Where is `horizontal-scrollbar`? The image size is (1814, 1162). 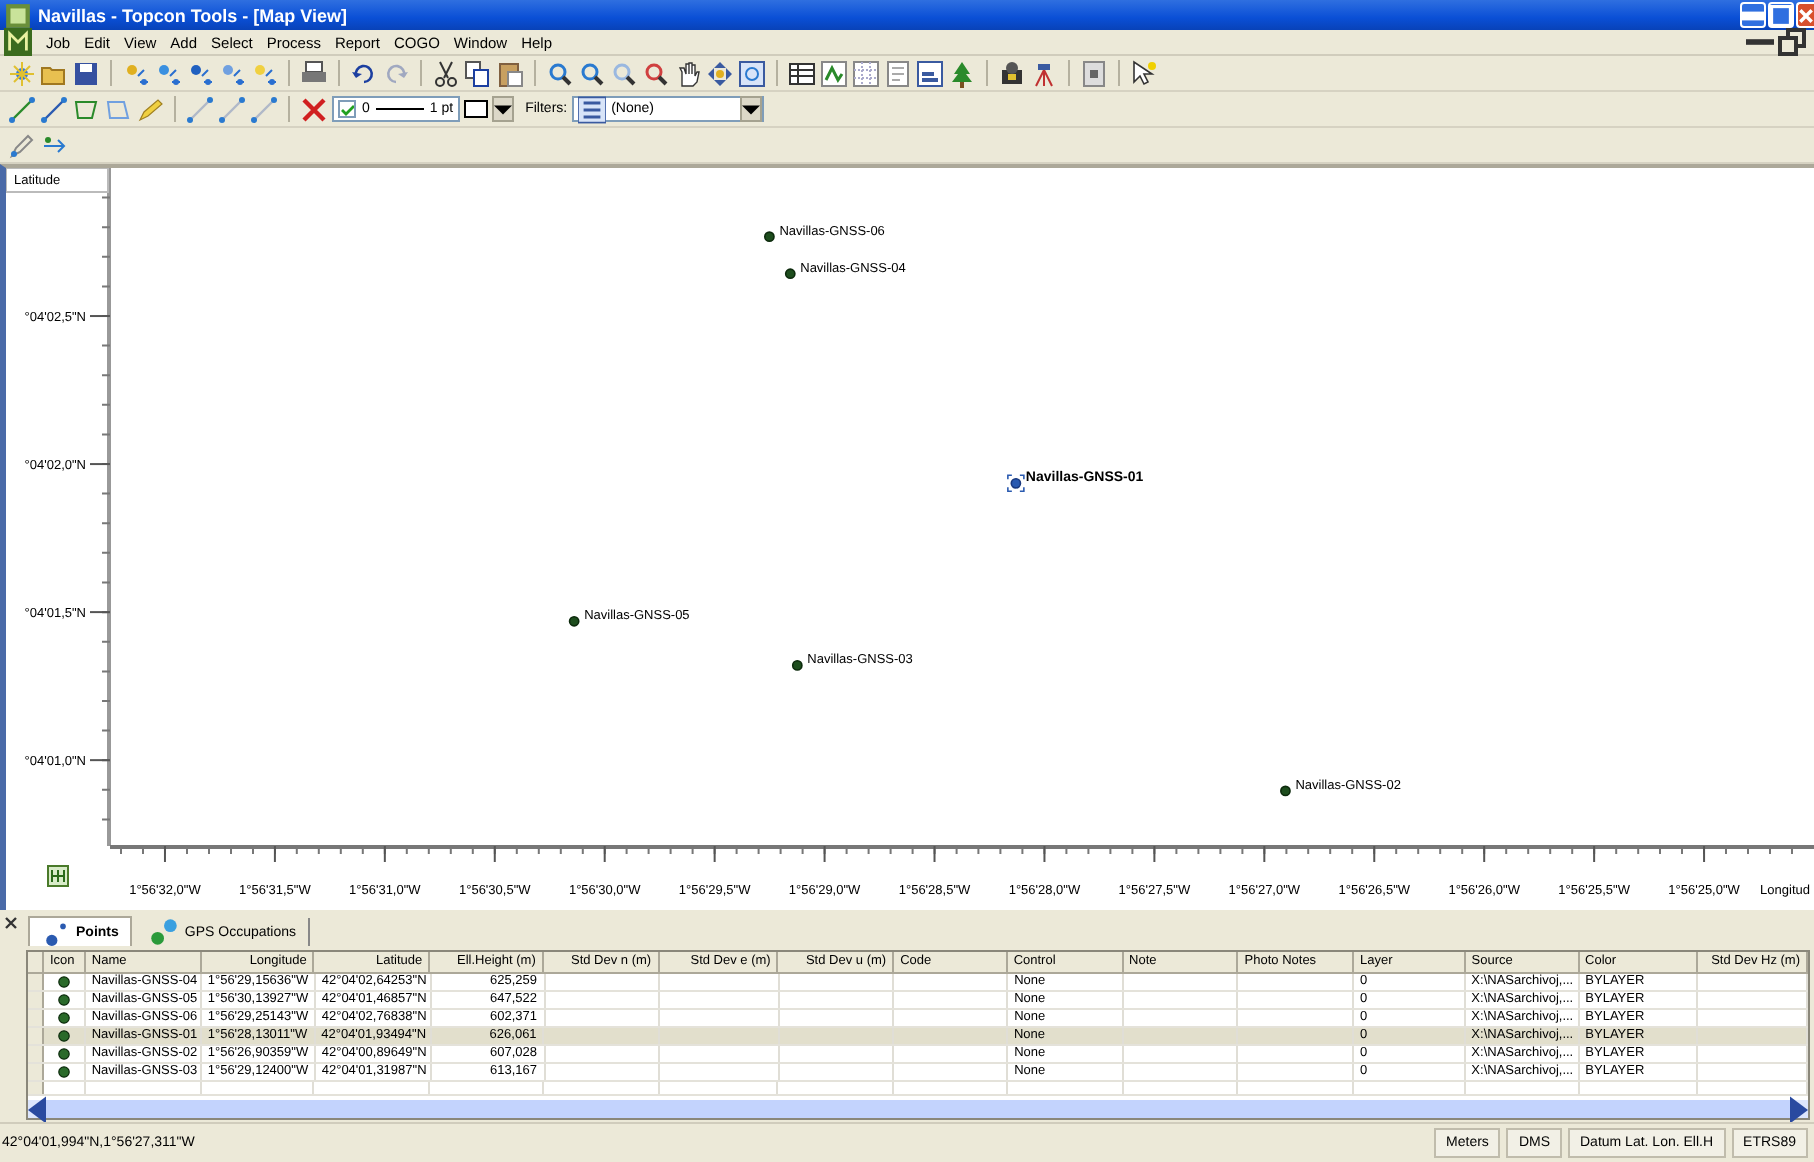
horizontal-scrollbar is located at coordinates (918, 1109).